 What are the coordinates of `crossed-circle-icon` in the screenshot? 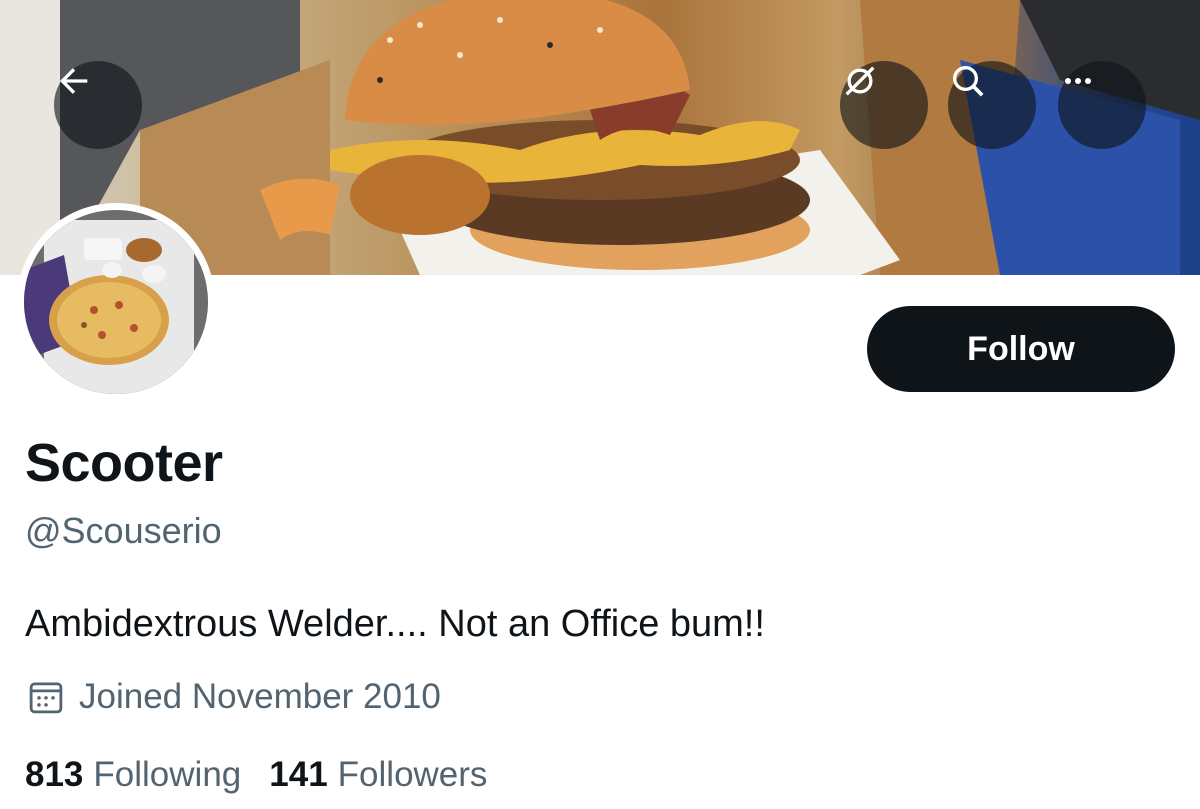 It's located at (860, 81).